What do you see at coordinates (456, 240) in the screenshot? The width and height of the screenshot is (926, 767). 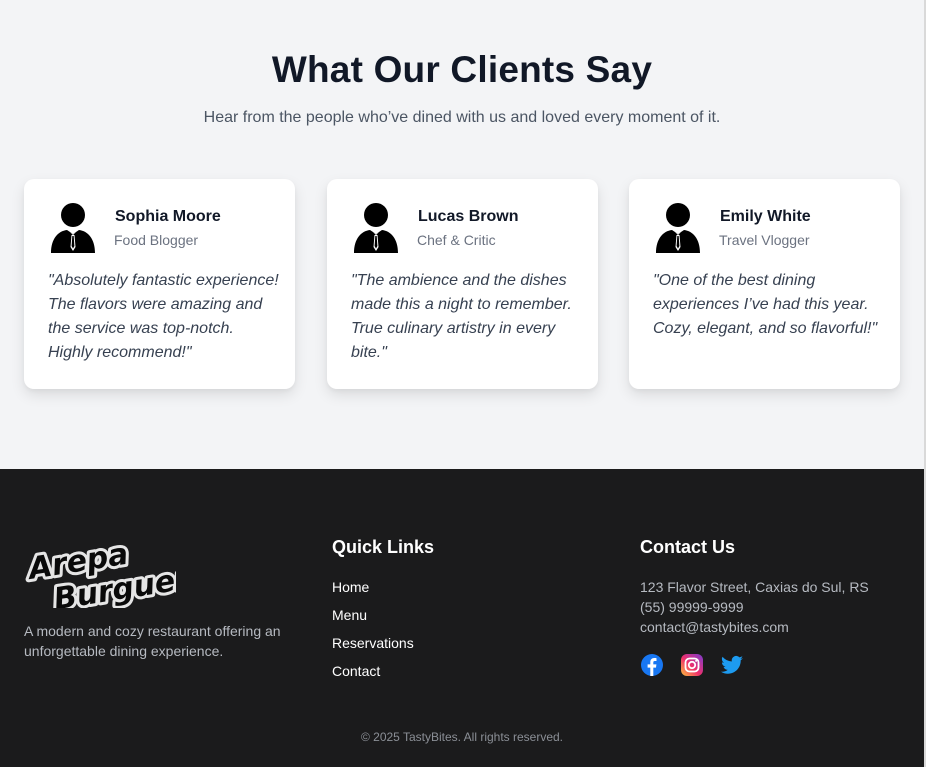 I see `person-role: Chef & Critic` at bounding box center [456, 240].